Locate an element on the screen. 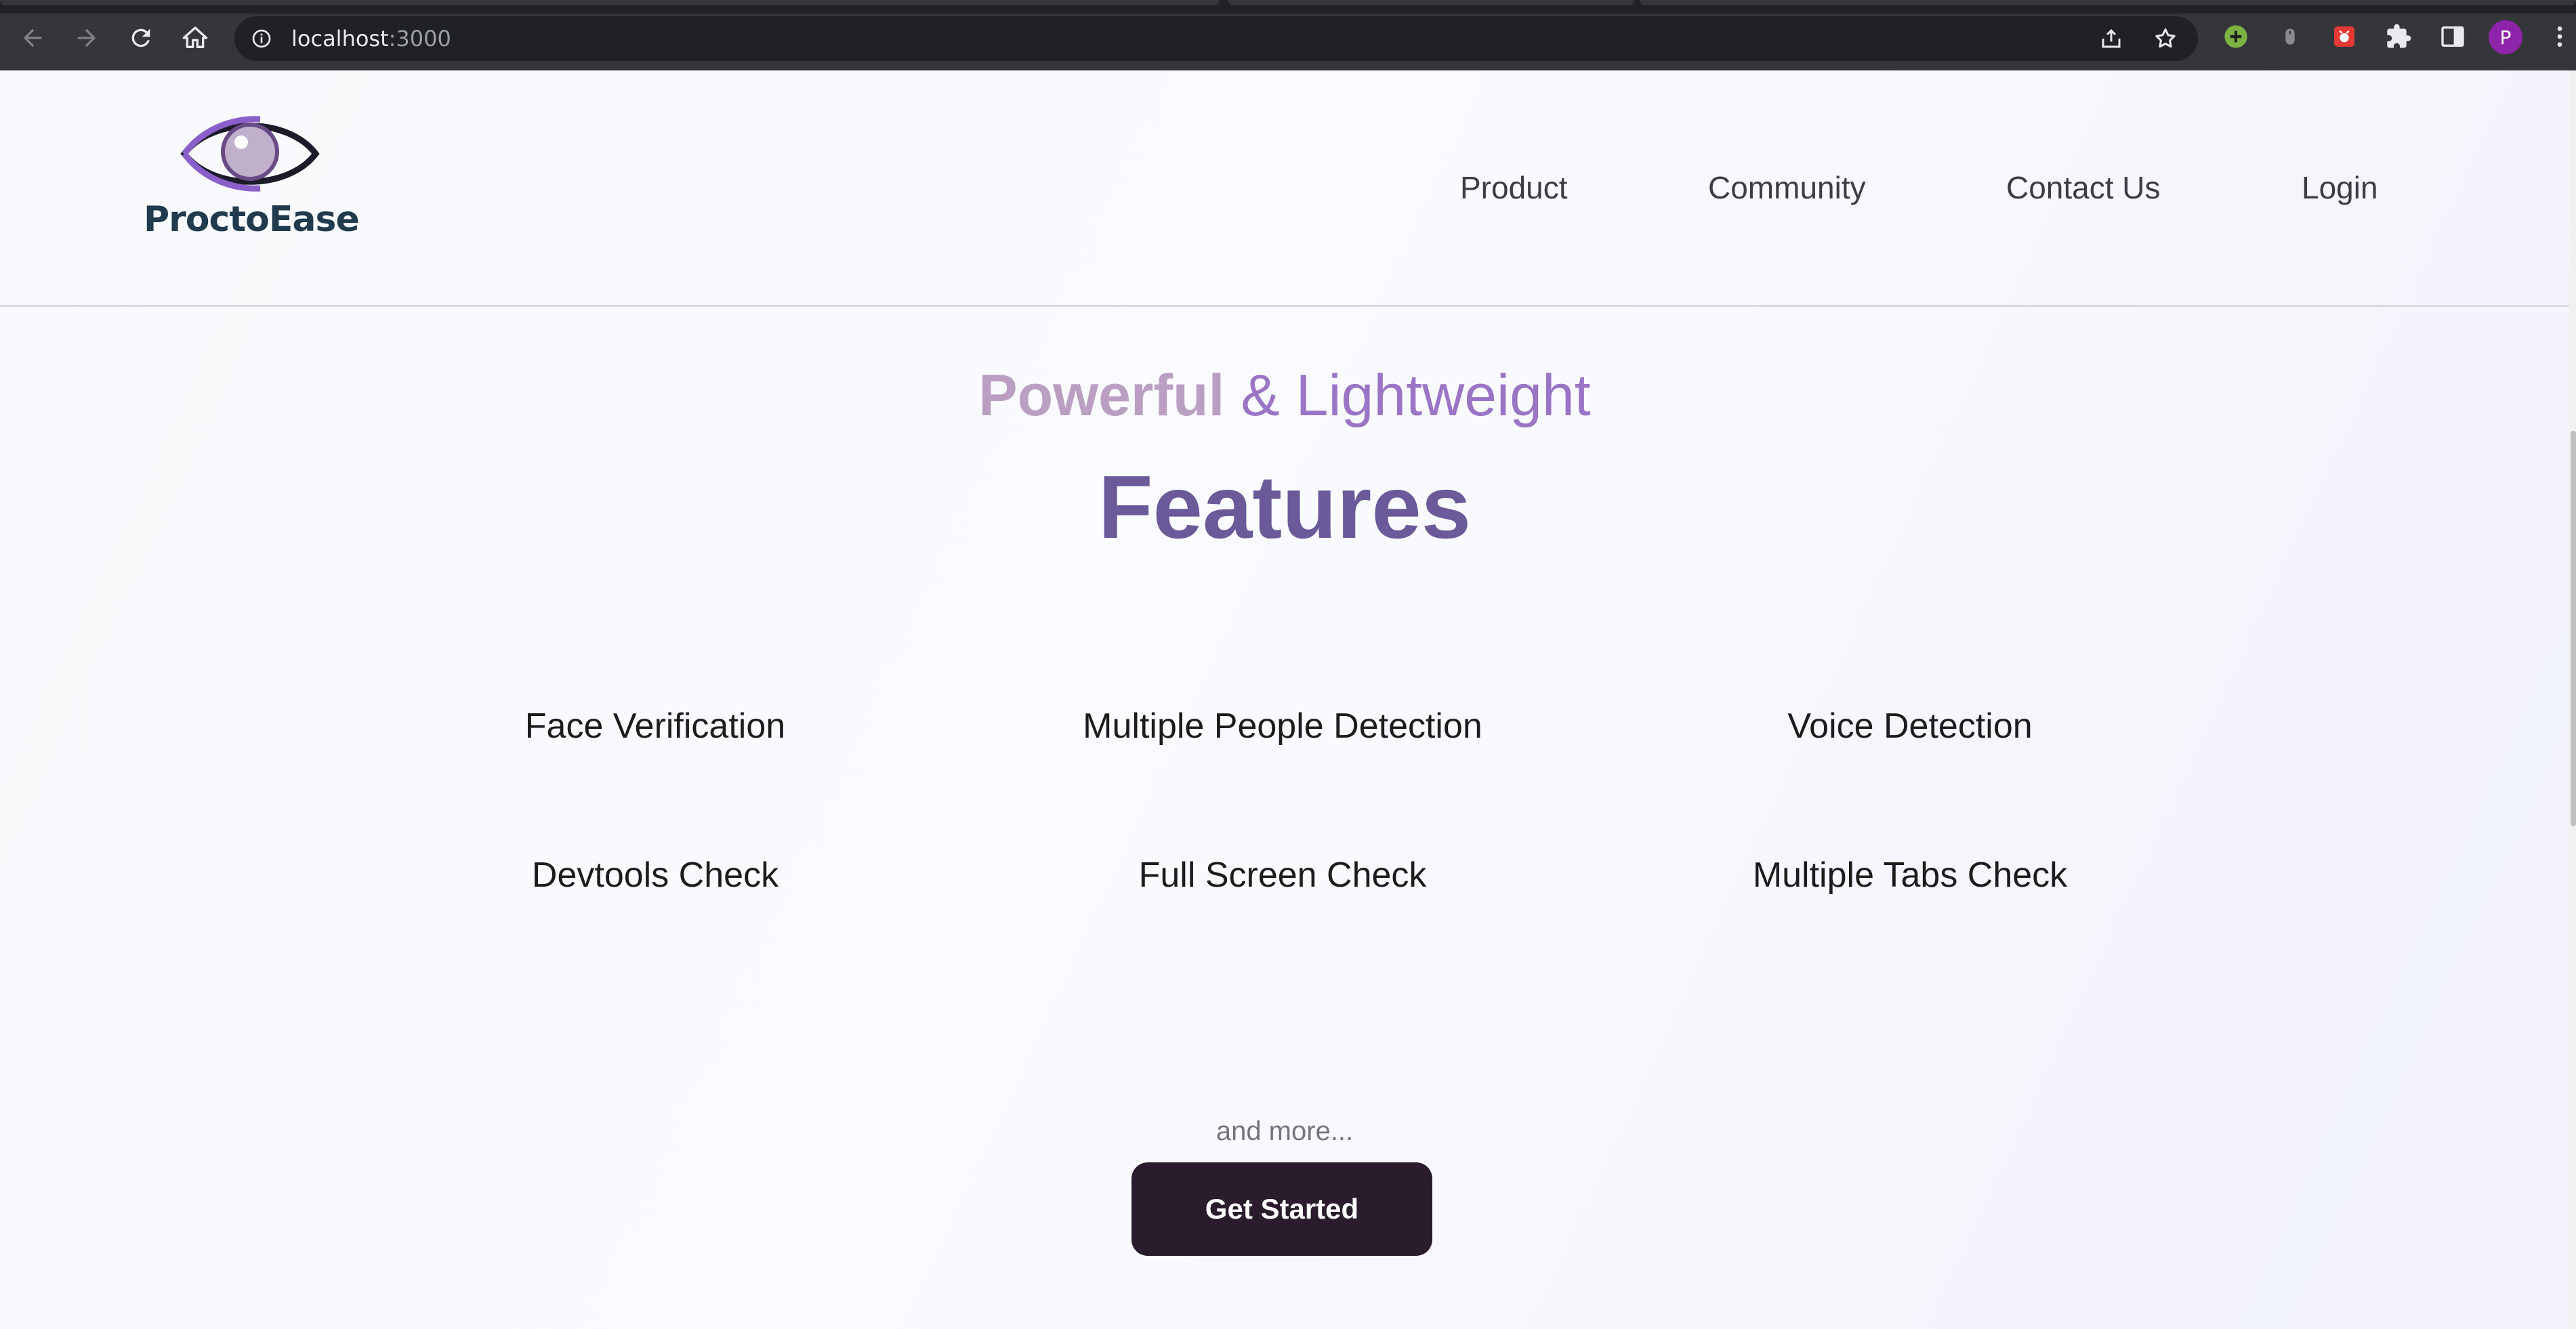  url-text: localhost:3000 is located at coordinates (371, 38).